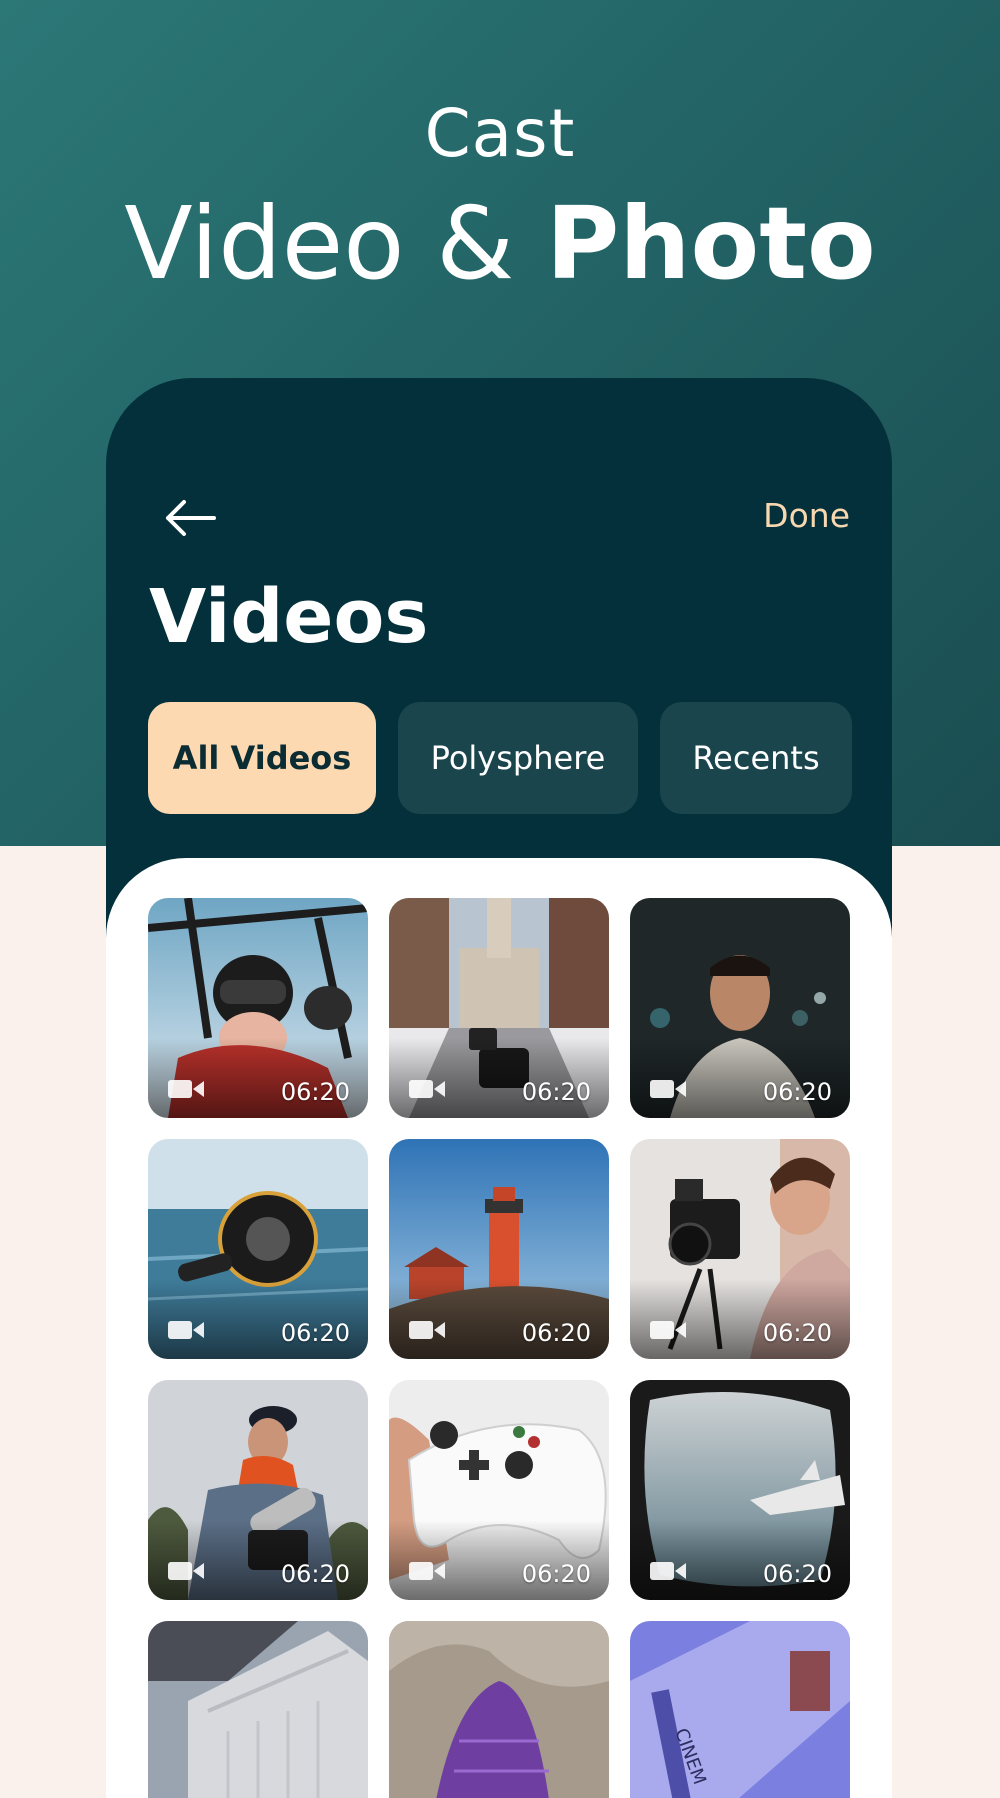 The width and height of the screenshot is (1000, 1798). I want to click on headline-regular-part: Video &, so click(335, 243).